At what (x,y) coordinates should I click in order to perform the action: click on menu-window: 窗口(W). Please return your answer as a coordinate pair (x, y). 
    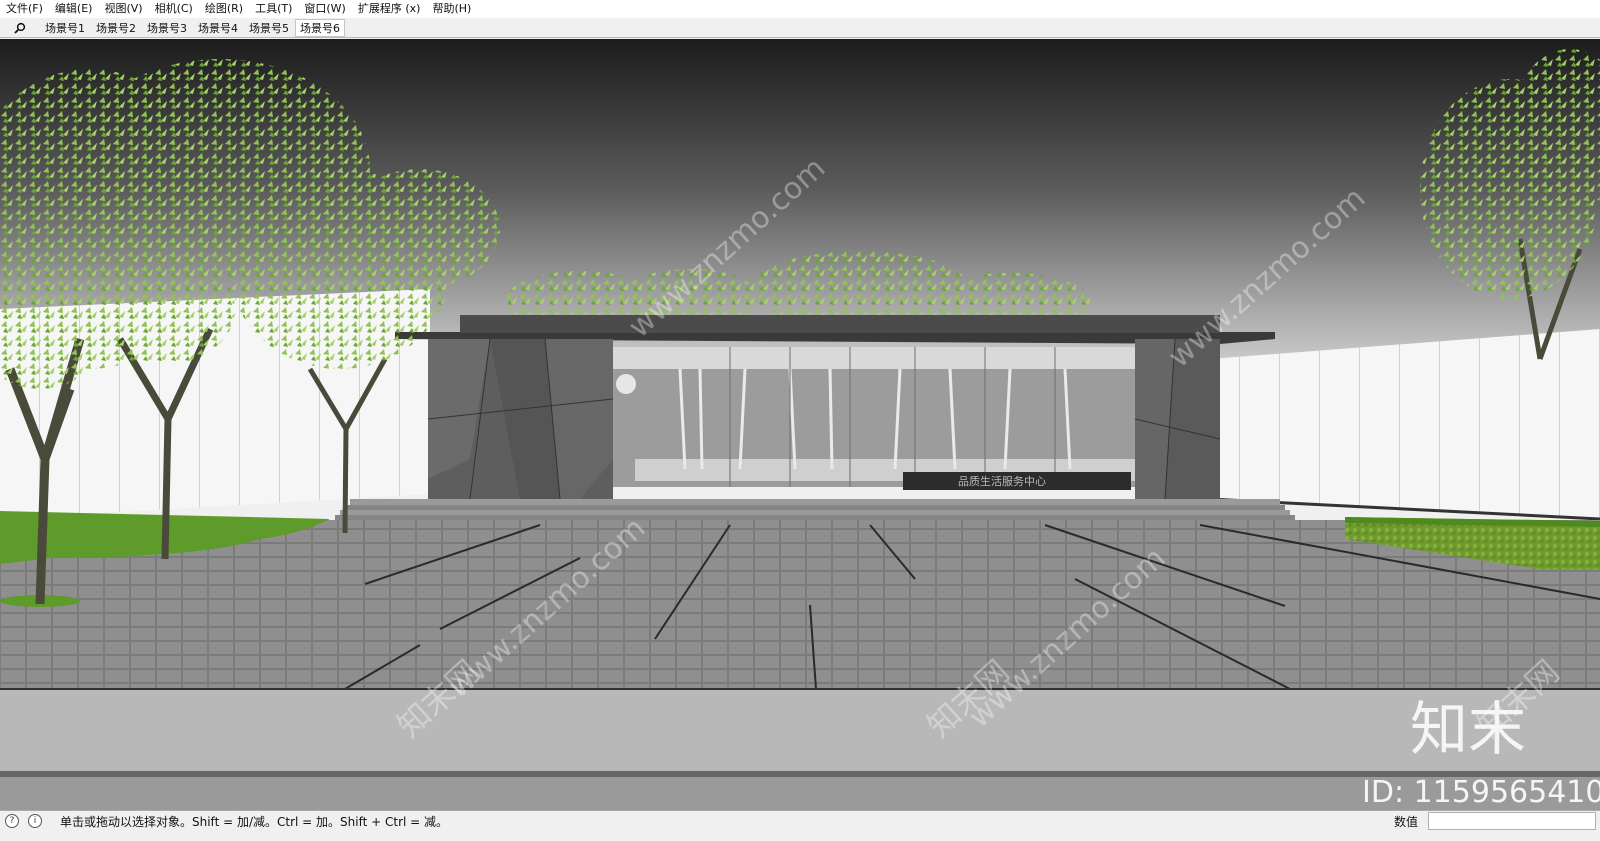
    Looking at the image, I should click on (324, 9).